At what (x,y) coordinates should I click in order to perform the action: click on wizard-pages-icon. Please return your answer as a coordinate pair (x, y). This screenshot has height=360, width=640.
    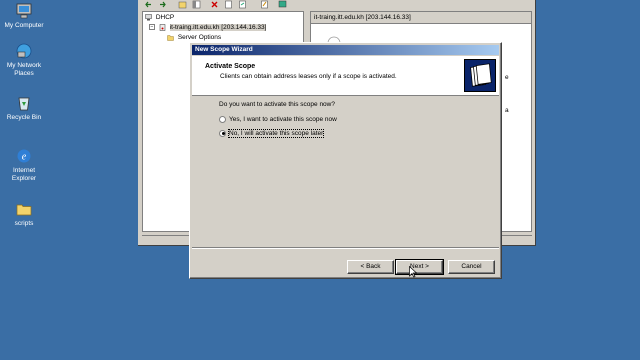
    Looking at the image, I should click on (480, 75).